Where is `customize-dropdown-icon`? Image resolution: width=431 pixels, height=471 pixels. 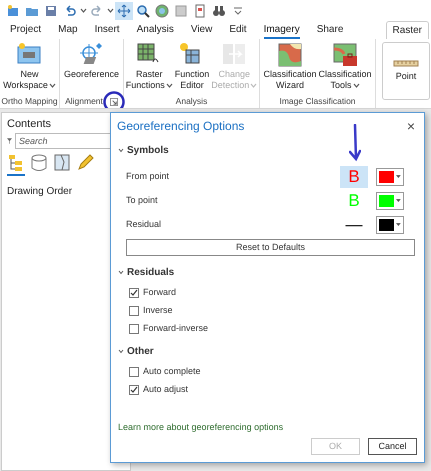 customize-dropdown-icon is located at coordinates (238, 10).